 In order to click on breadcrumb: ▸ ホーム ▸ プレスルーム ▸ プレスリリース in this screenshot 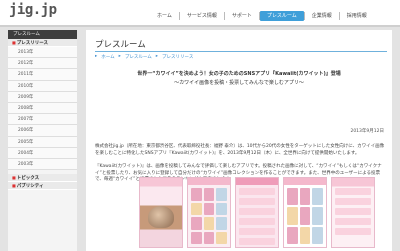, I will do `click(144, 57)`.